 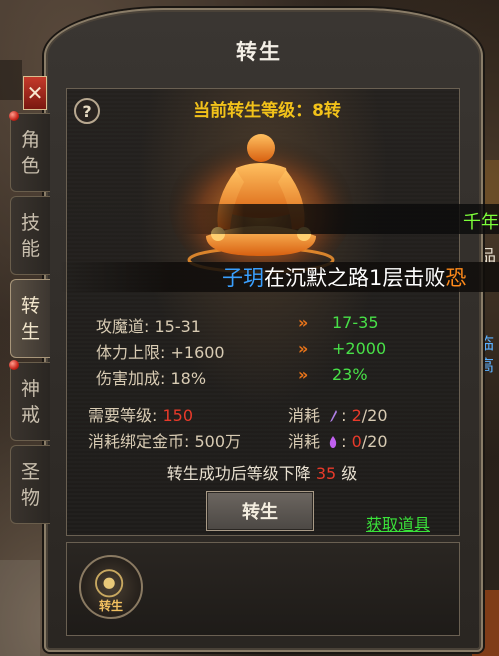 What do you see at coordinates (148, 326) in the screenshot?
I see `stat-current: 攻魔道: 15-31` at bounding box center [148, 326].